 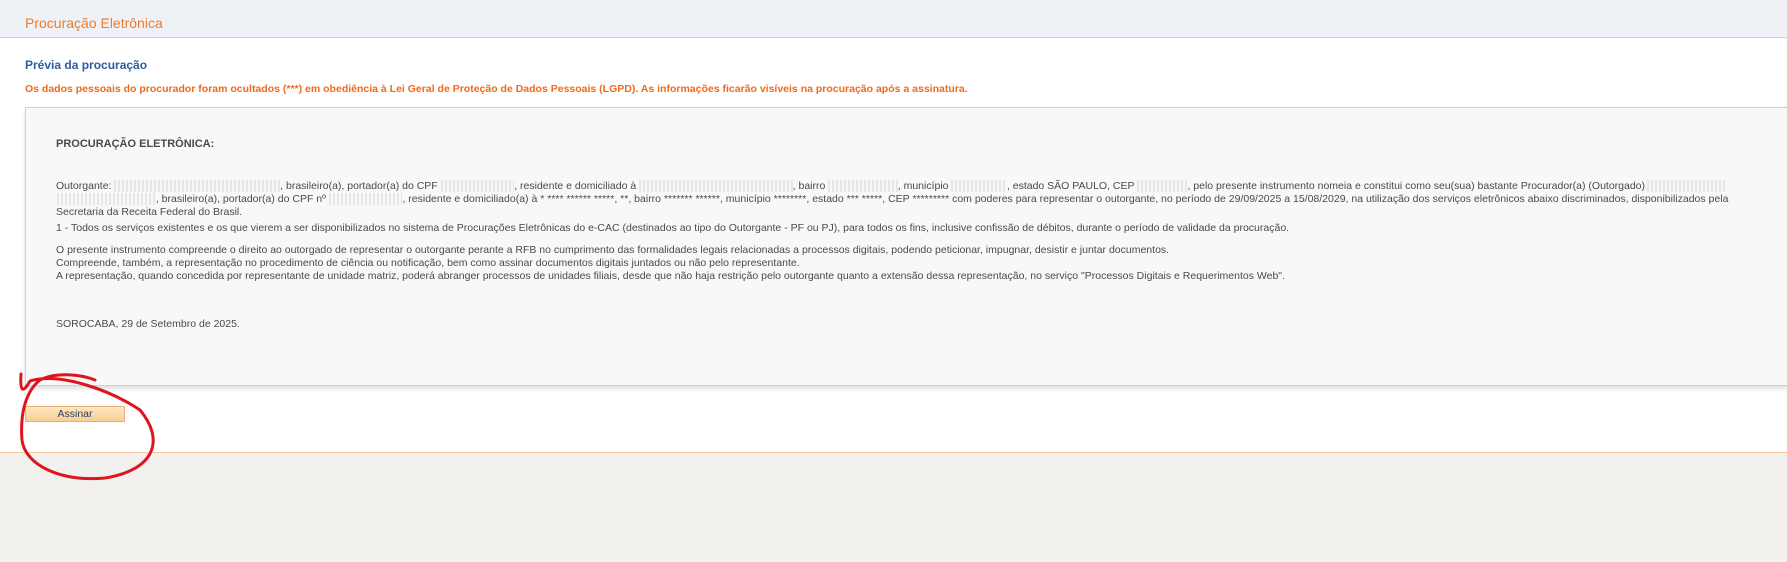 What do you see at coordinates (360, 186) in the screenshot?
I see `outorgante-text-2: , brasileiro(a), portador(a) do CPF` at bounding box center [360, 186].